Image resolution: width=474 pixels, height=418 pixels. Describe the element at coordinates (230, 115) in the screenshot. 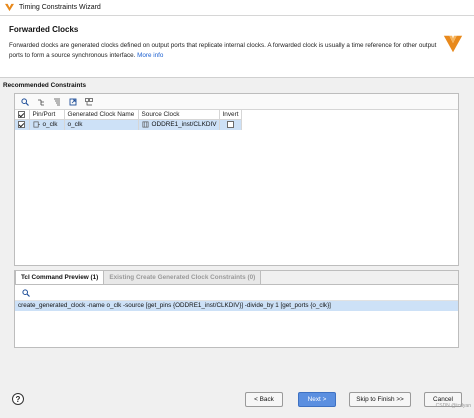

I see `column-invert: Invert` at that location.